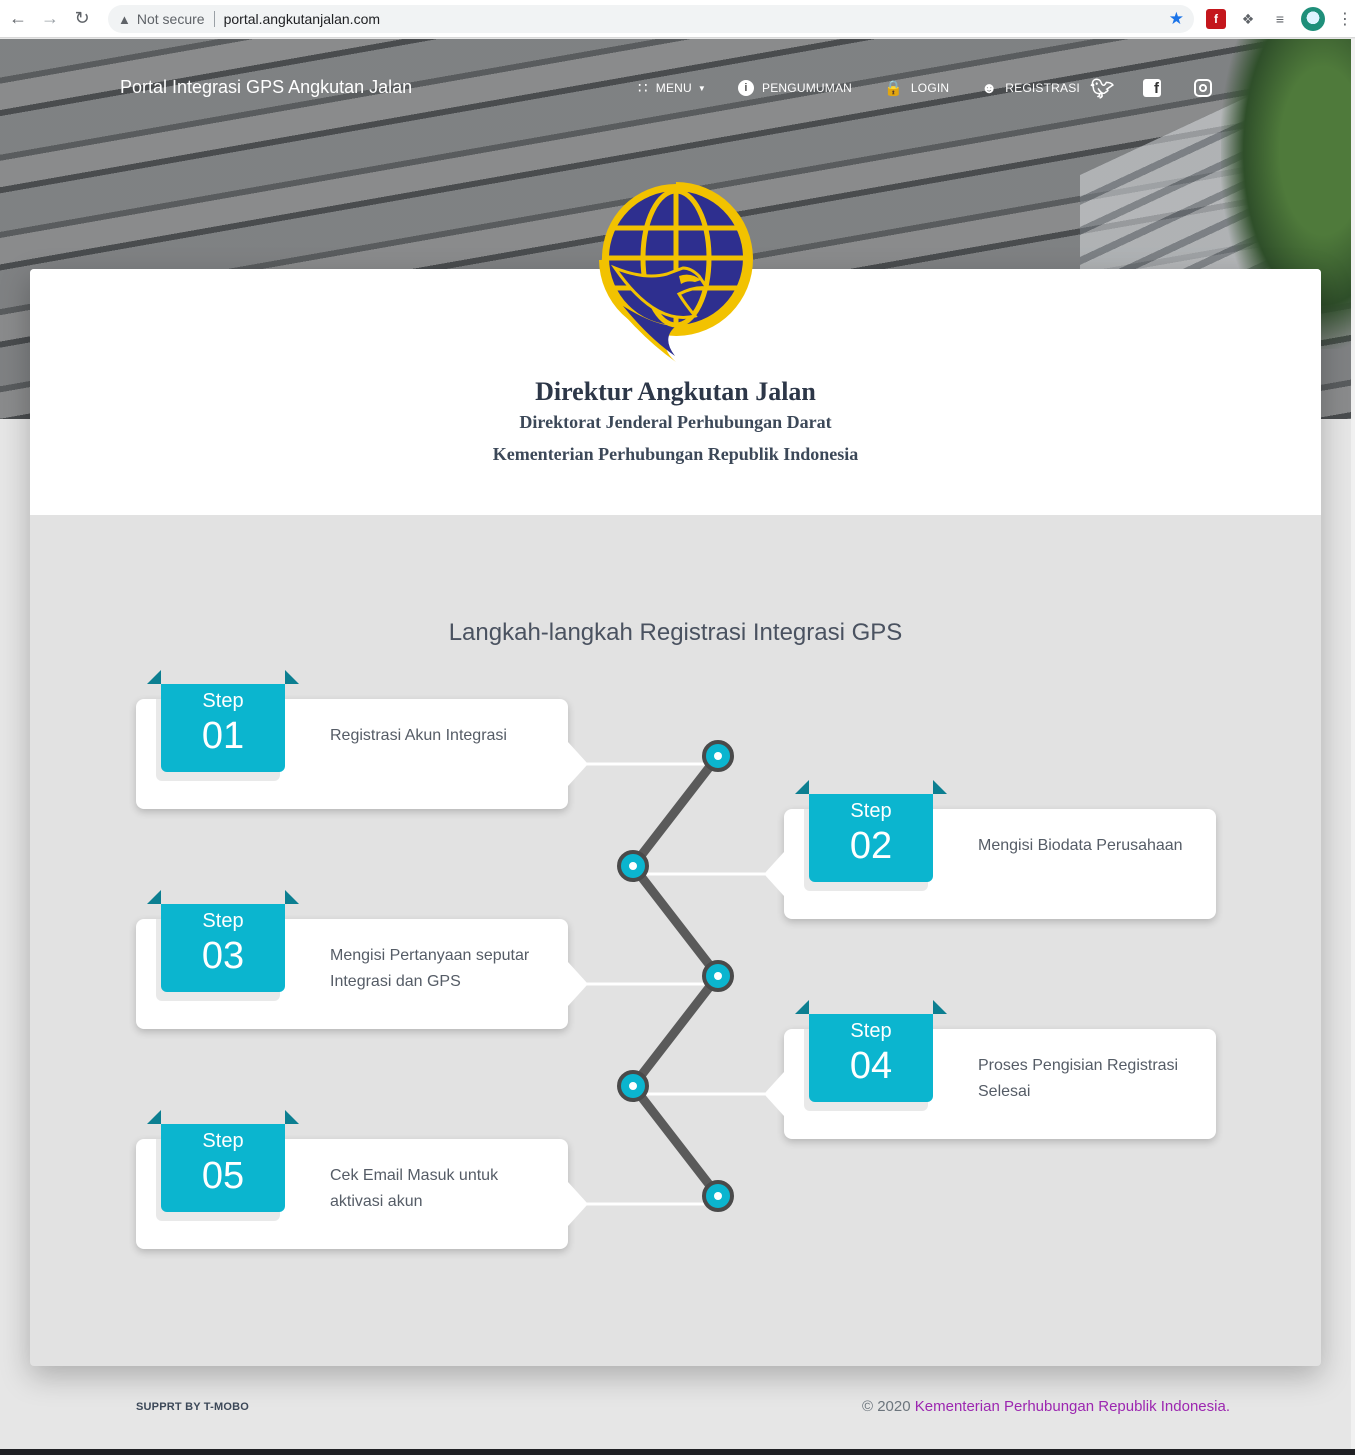  I want to click on forward-icon: →, so click(50, 19).